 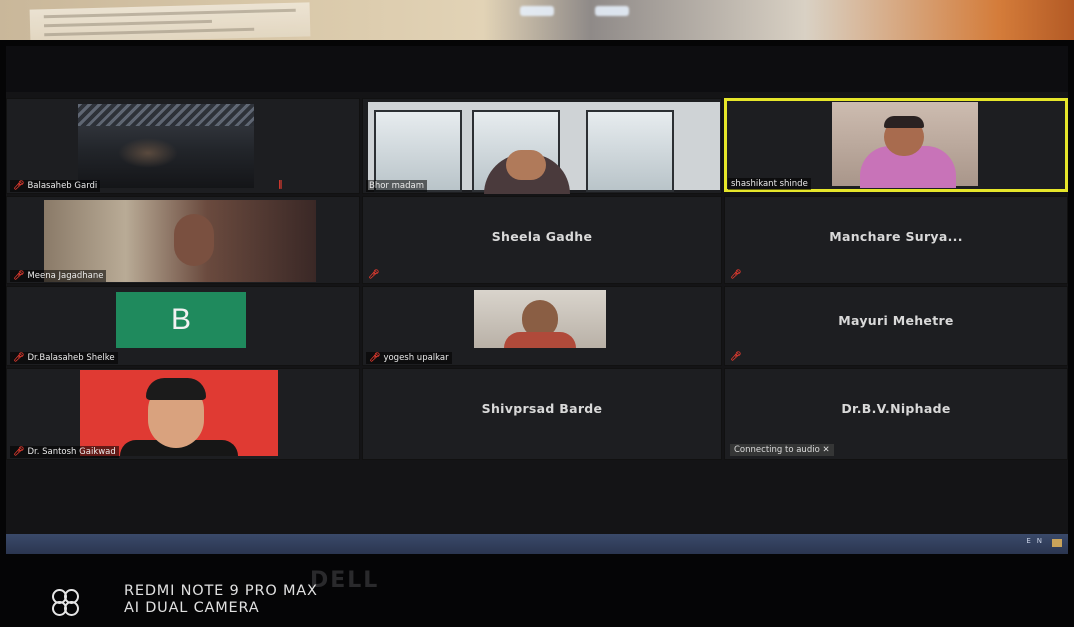 I want to click on participant-name-label: 🎤︎ Dr. Santosh Gaikwad, so click(x=64, y=452).